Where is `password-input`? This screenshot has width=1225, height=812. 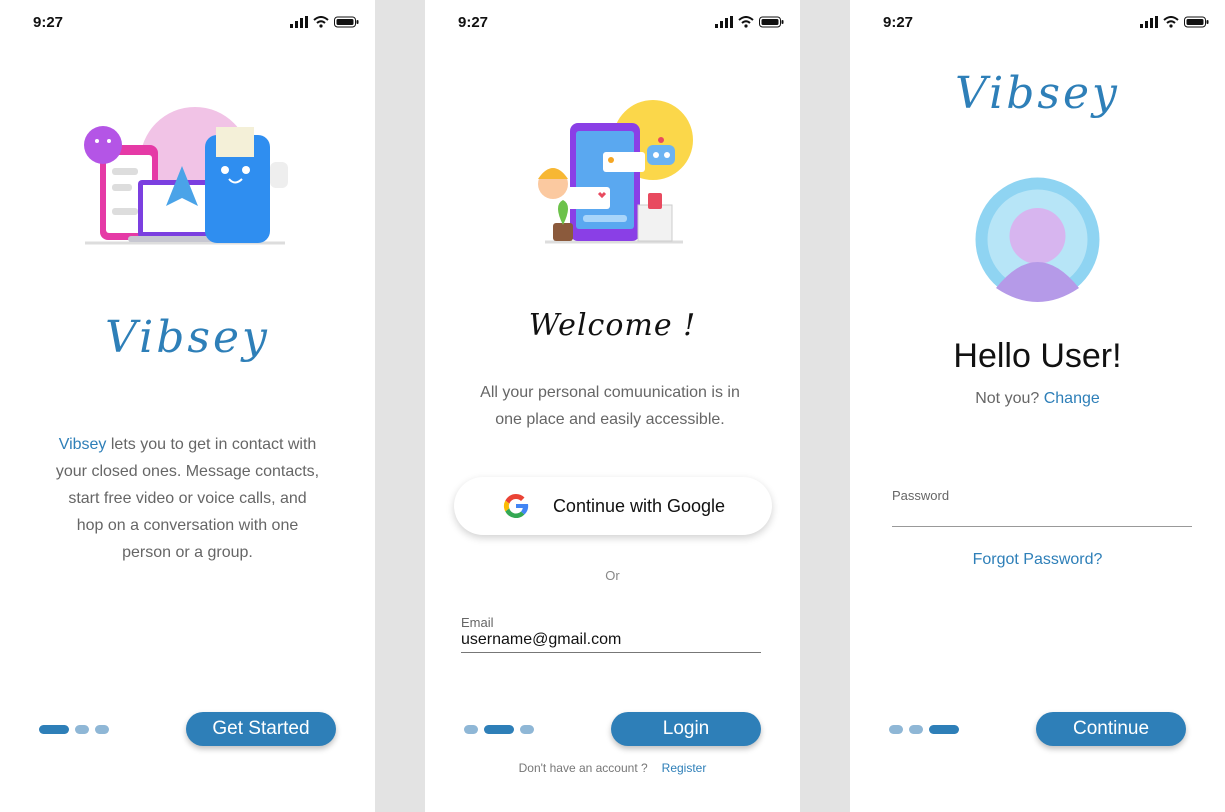 password-input is located at coordinates (1042, 515).